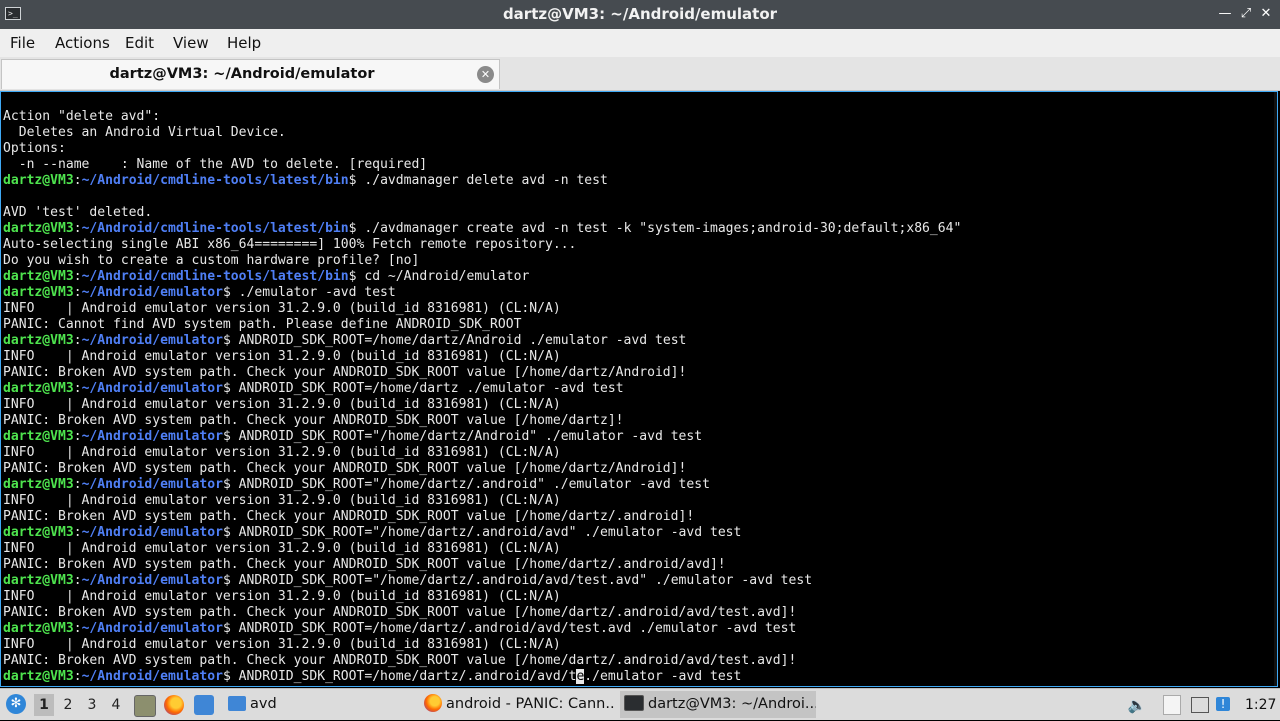 The height and width of the screenshot is (721, 1280). What do you see at coordinates (250, 74) in the screenshot?
I see `tab-terminal: dartz@VM3: ~/Android/emulator ✕` at bounding box center [250, 74].